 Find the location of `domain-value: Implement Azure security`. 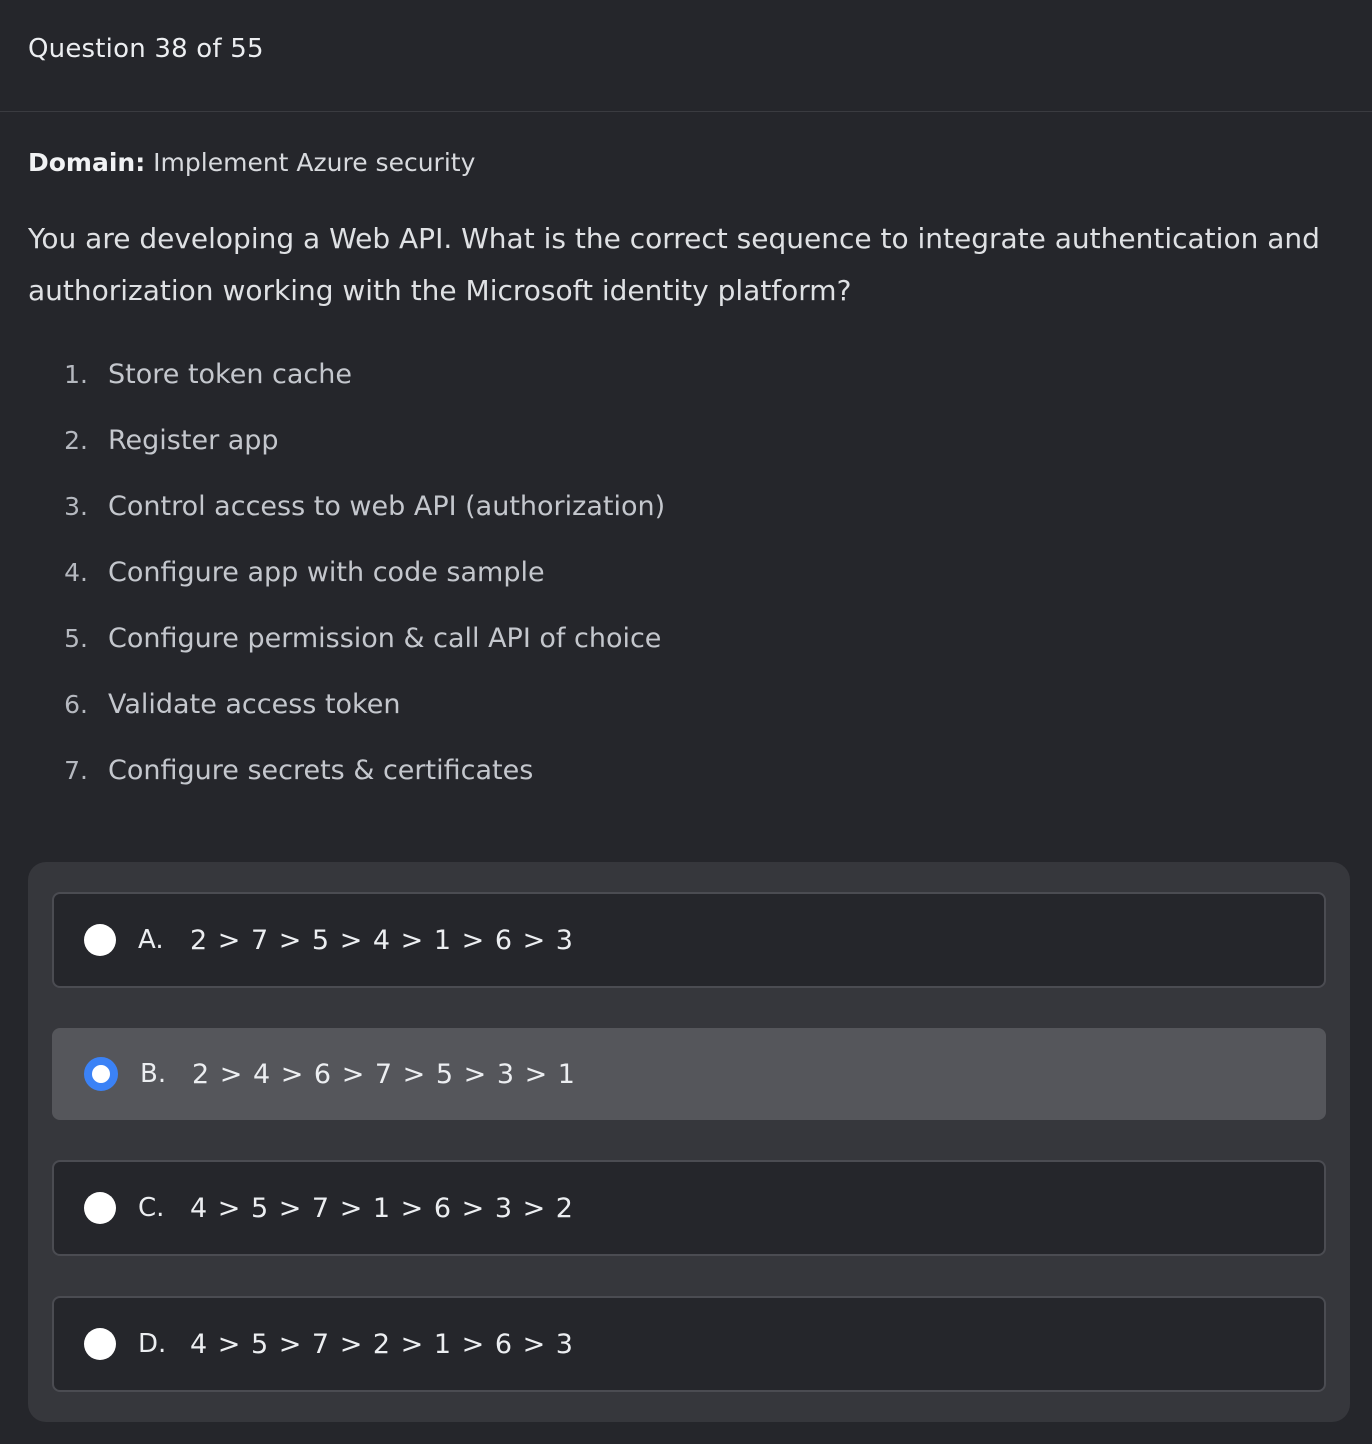

domain-value: Implement Azure security is located at coordinates (314, 162).